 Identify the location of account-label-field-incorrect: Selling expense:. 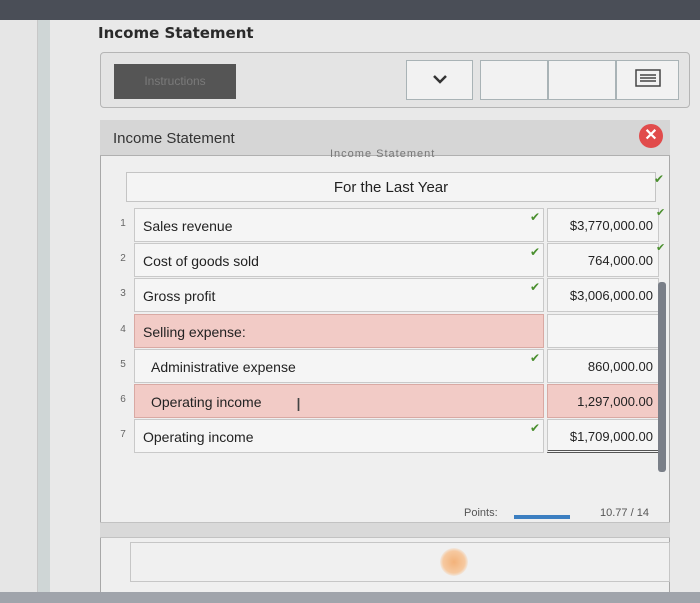
(339, 331).